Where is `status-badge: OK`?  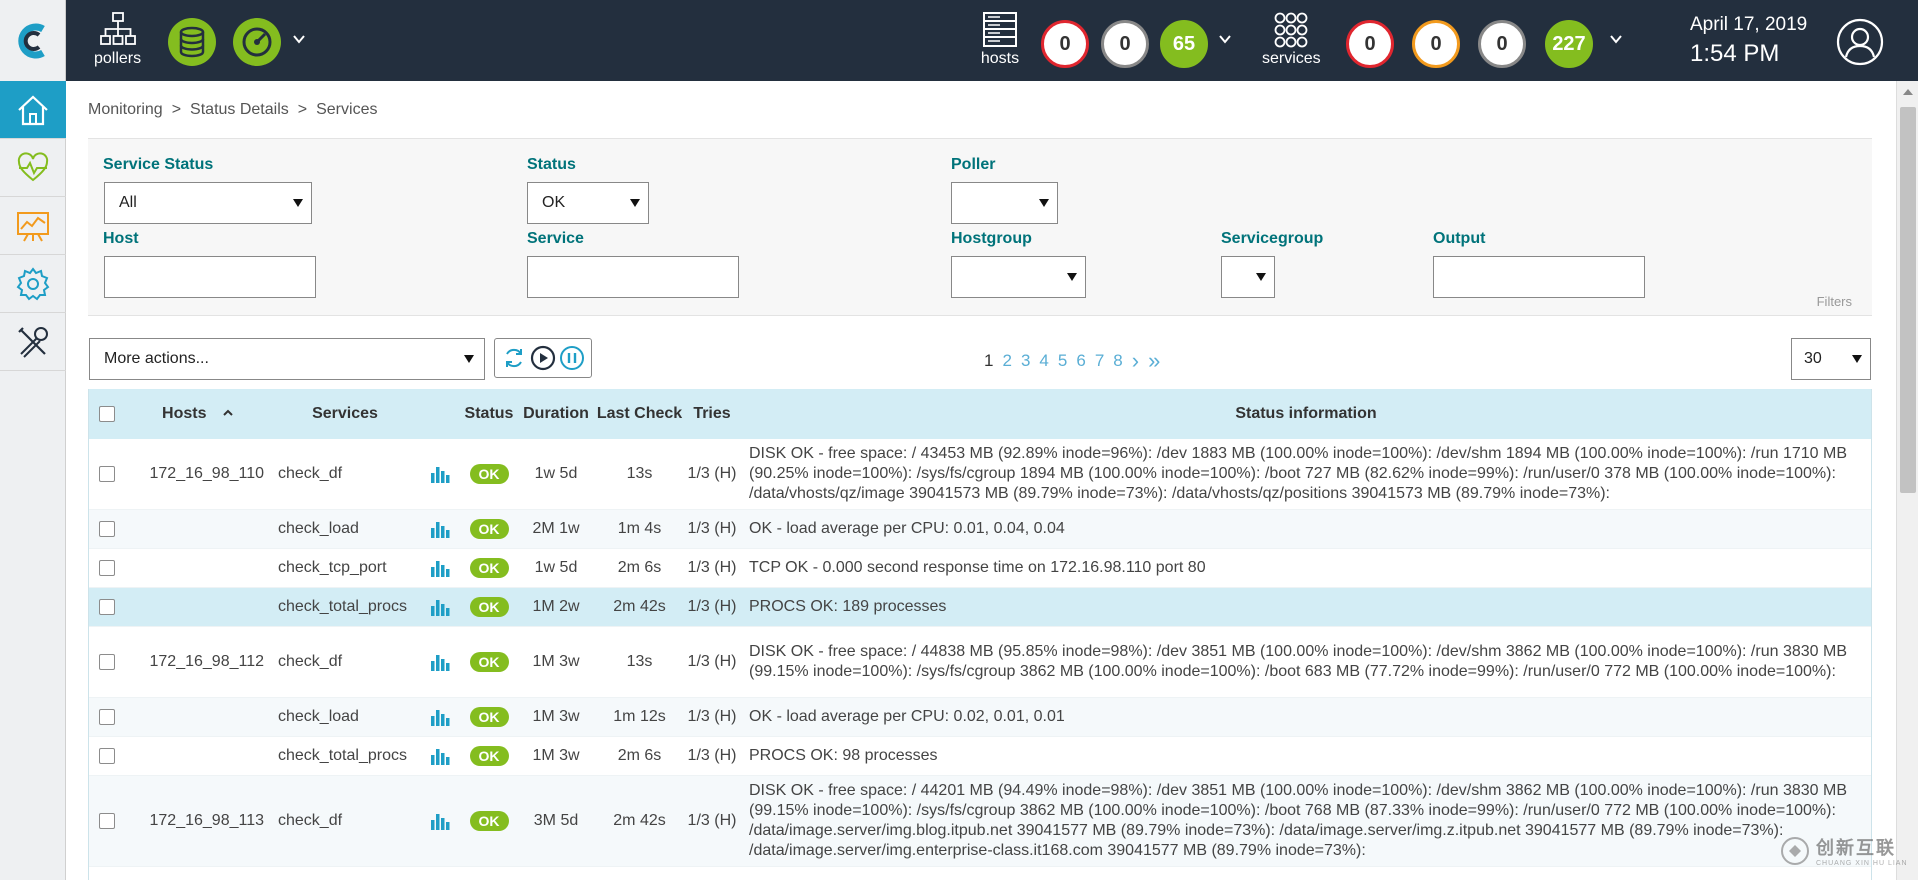 status-badge: OK is located at coordinates (489, 474).